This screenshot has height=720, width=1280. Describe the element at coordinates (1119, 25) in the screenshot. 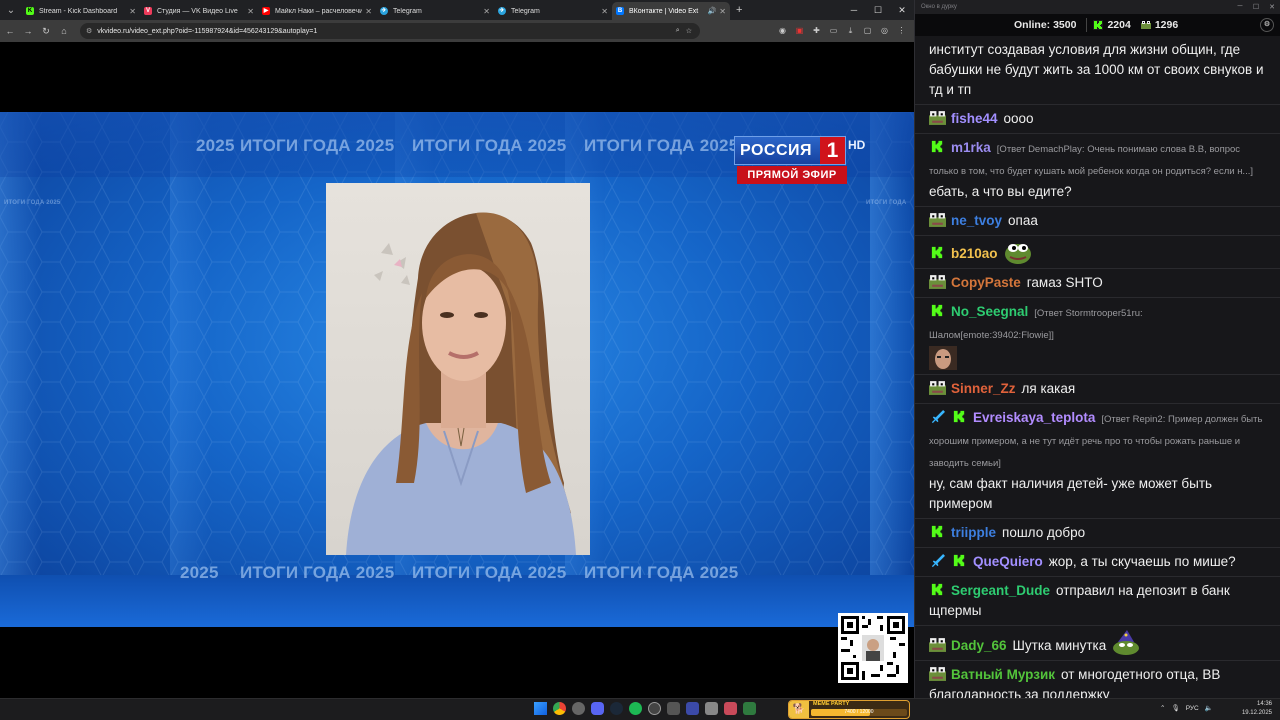

I see `kick-viewer-count: 2204` at that location.